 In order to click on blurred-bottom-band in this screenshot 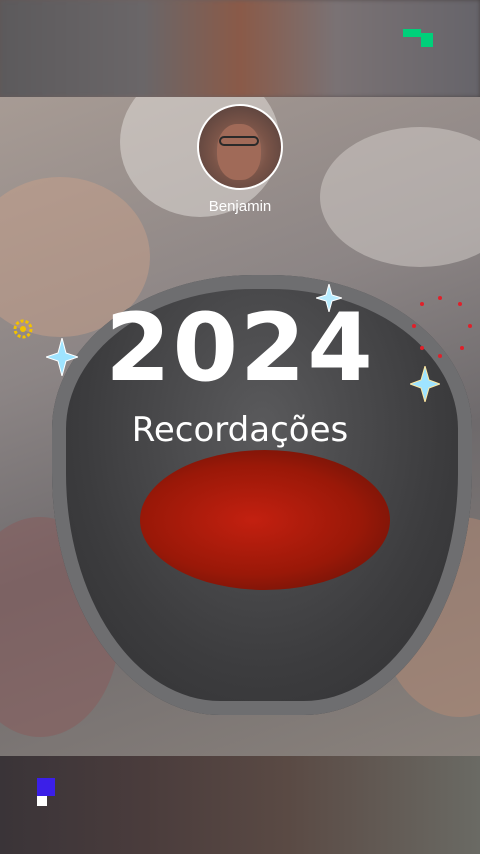, I will do `click(240, 805)`.